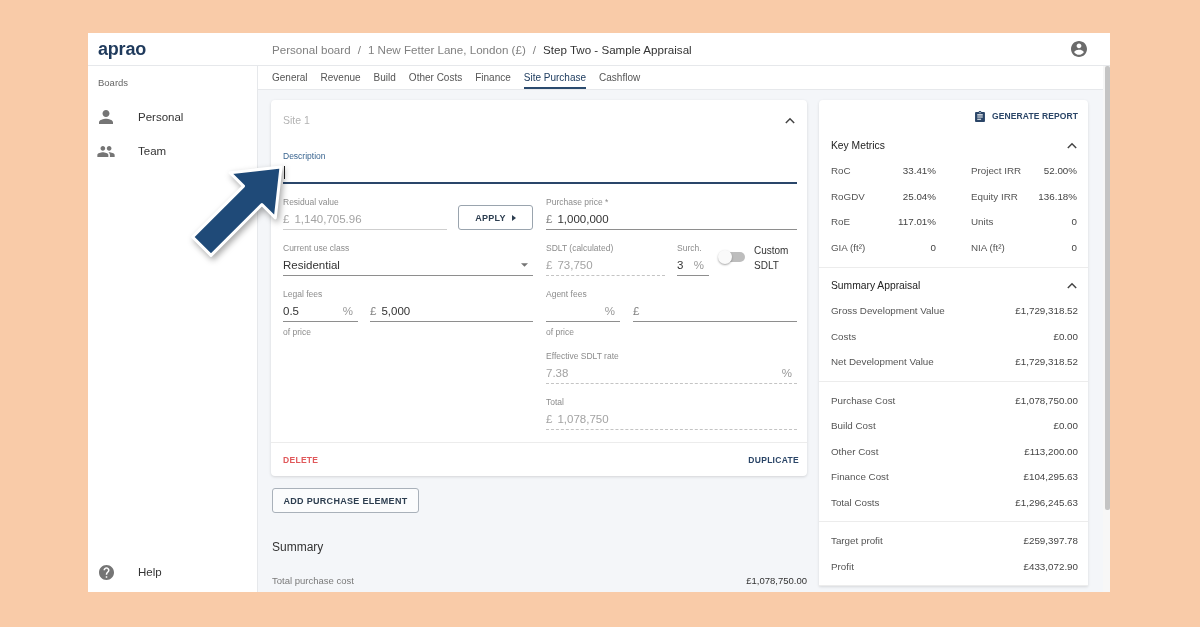  What do you see at coordinates (106, 151) in the screenshot?
I see `people-icon` at bounding box center [106, 151].